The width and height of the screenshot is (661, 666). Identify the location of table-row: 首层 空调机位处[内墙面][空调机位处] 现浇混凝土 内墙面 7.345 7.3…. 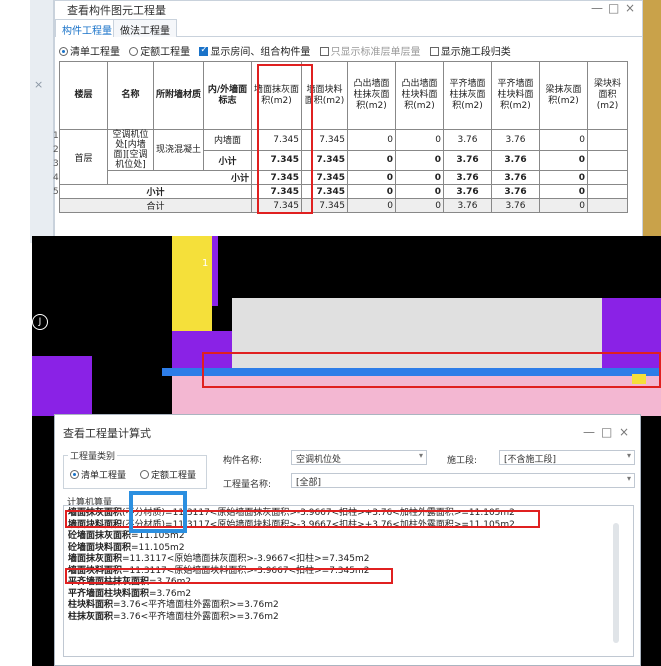
(343, 157).